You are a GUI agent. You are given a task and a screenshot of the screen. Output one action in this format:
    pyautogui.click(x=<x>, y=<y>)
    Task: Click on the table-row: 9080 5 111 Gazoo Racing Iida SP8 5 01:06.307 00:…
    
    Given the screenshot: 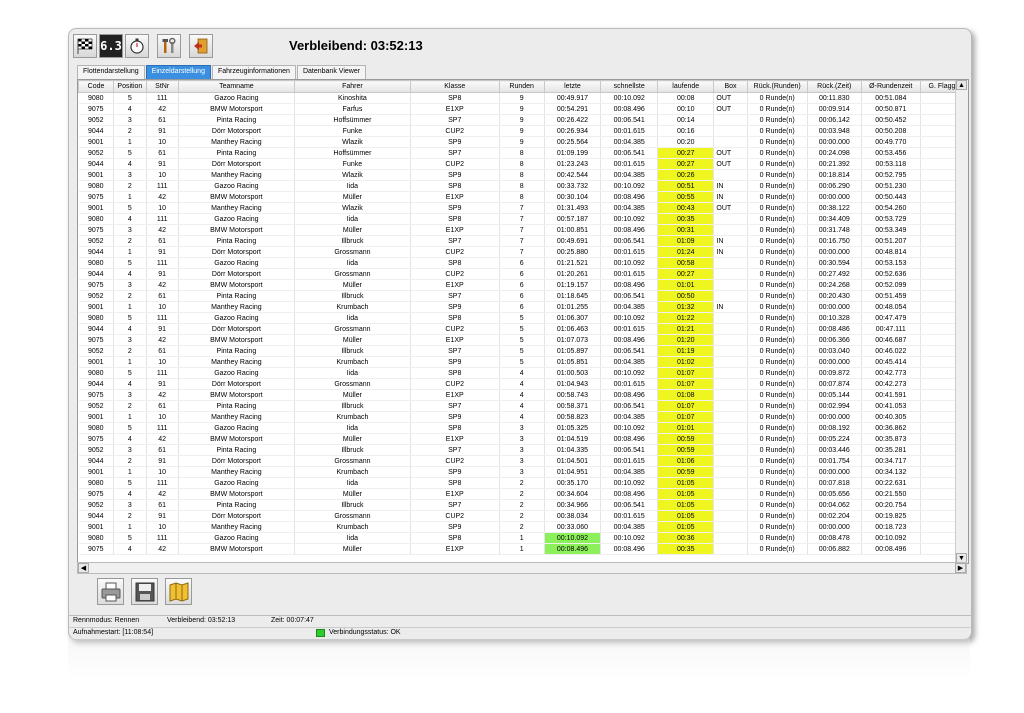 What is the action you would take?
    pyautogui.click(x=523, y=318)
    